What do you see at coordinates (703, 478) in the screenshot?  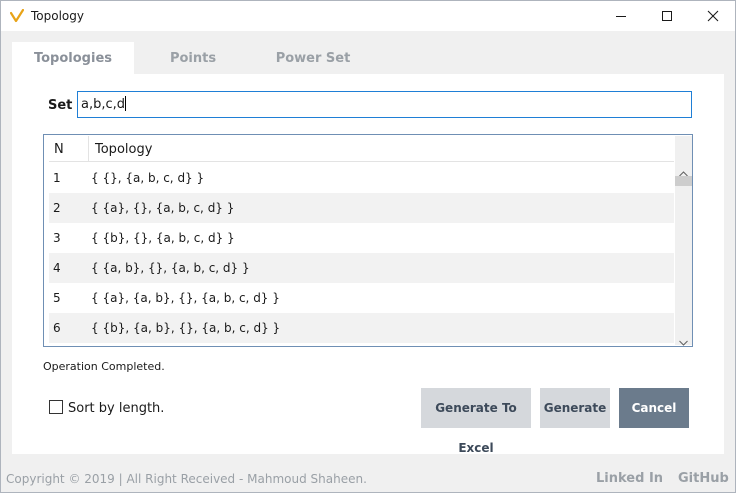 I see `github-link: GitHub` at bounding box center [703, 478].